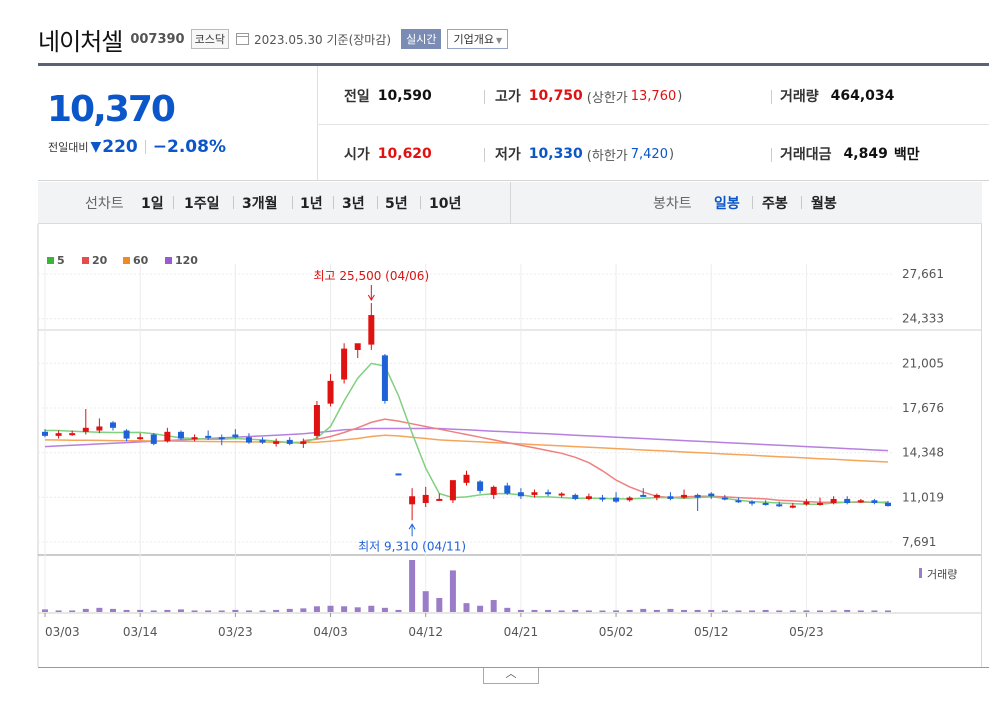 Image resolution: width=989 pixels, height=704 pixels. Describe the element at coordinates (152, 203) in the screenshot. I see `period-1d: 1일` at that location.